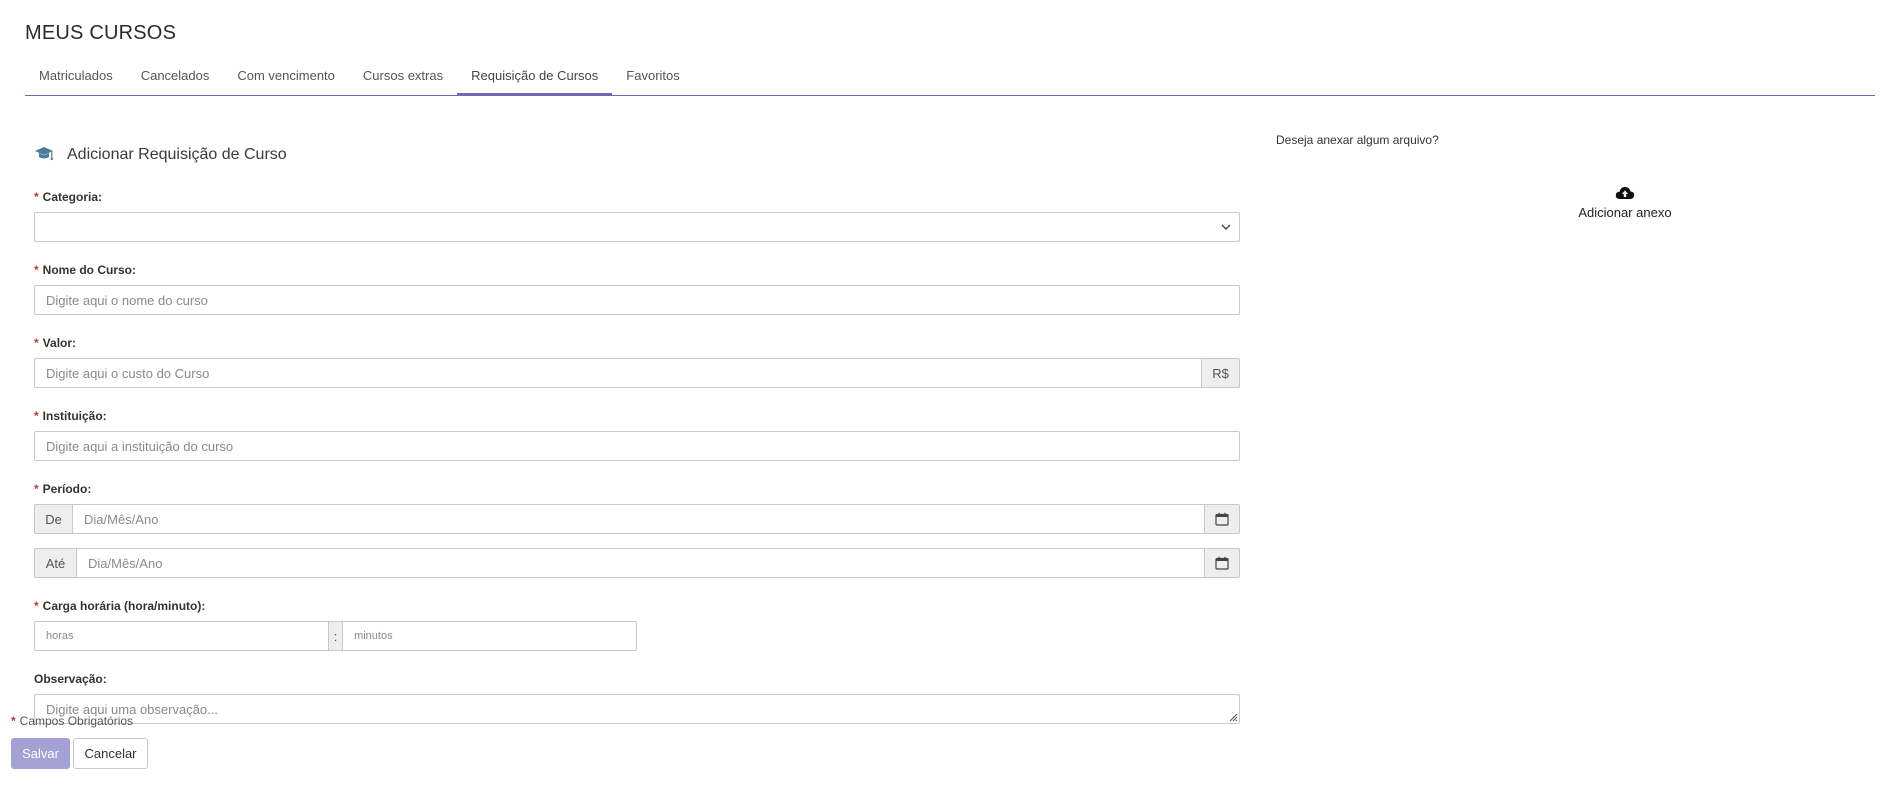 This screenshot has height=790, width=1889. What do you see at coordinates (74, 416) in the screenshot?
I see `instituicao-label: Instituição:` at bounding box center [74, 416].